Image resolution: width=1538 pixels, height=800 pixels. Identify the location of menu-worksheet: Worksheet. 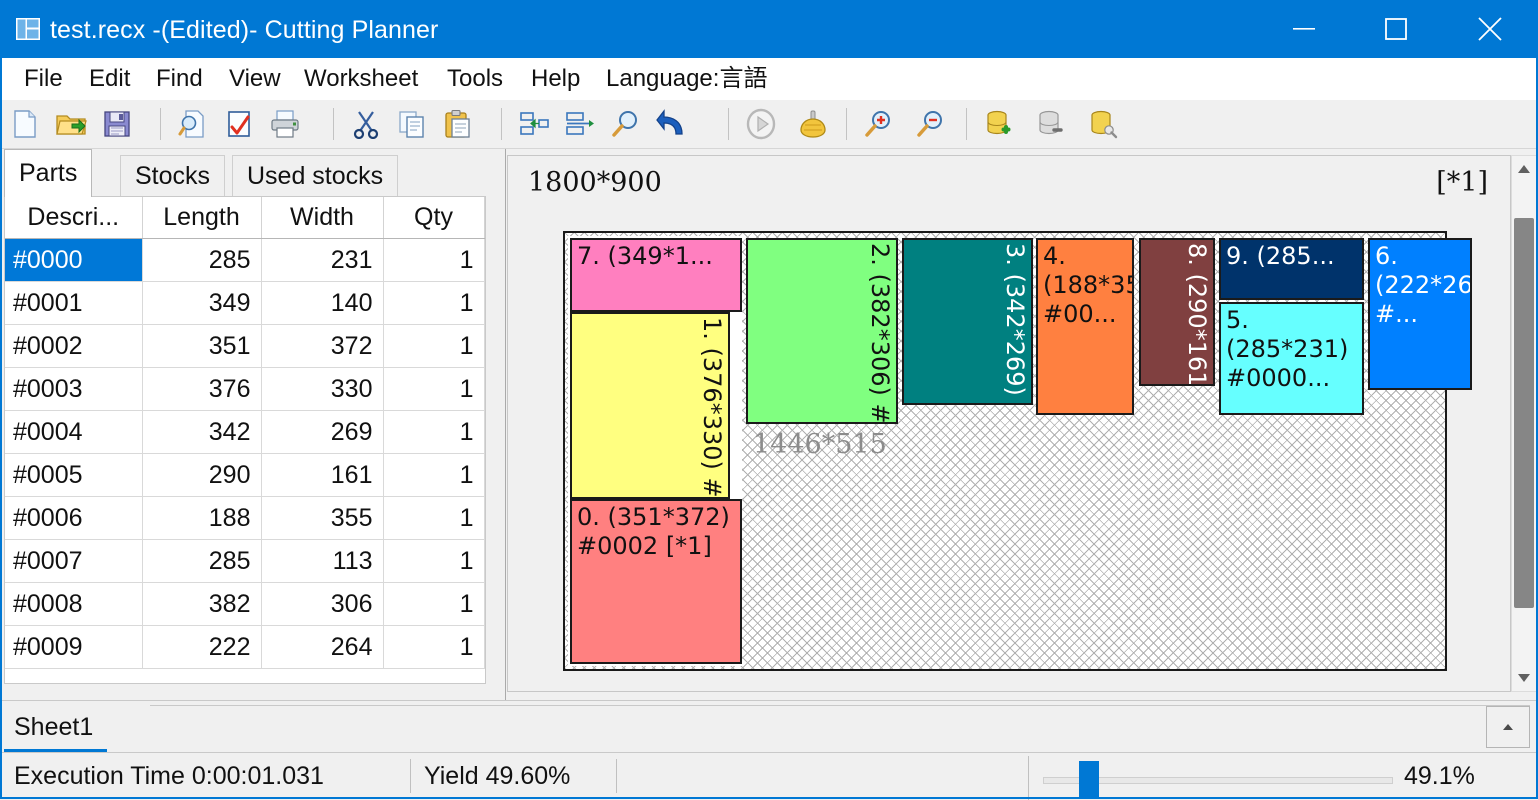
(361, 79).